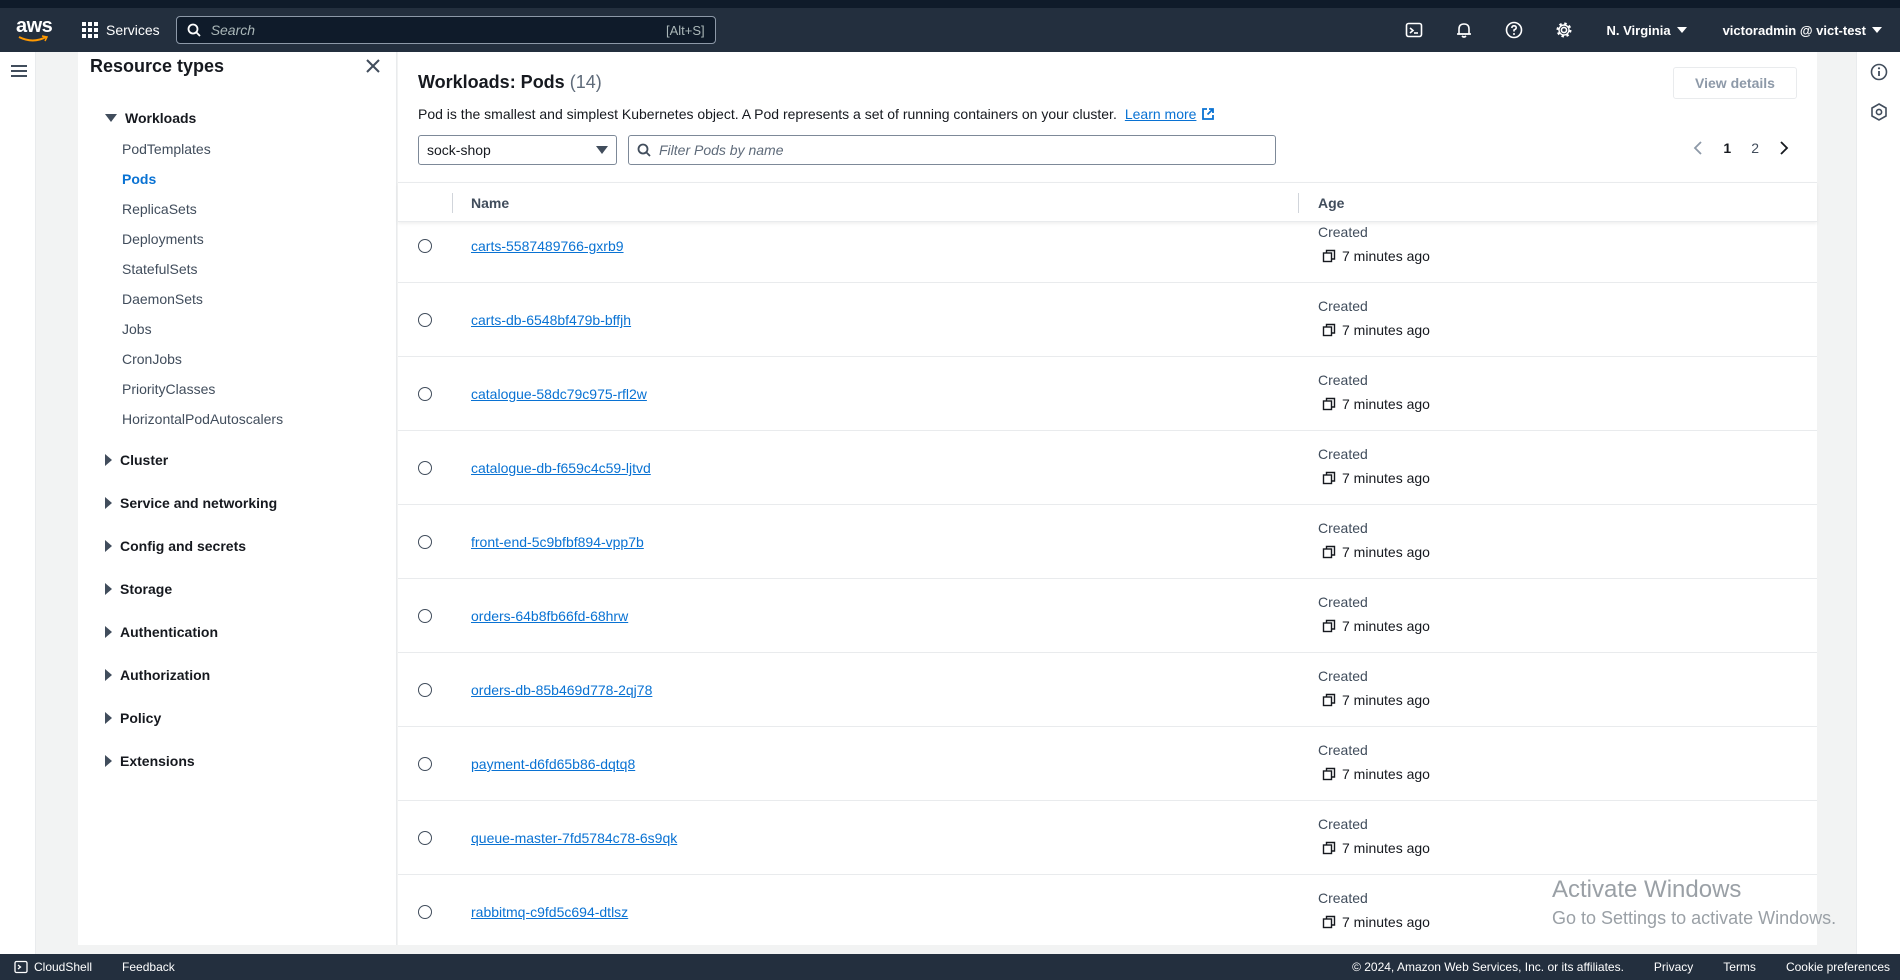  I want to click on tree-group-workloads: Workloads, so click(150, 118).